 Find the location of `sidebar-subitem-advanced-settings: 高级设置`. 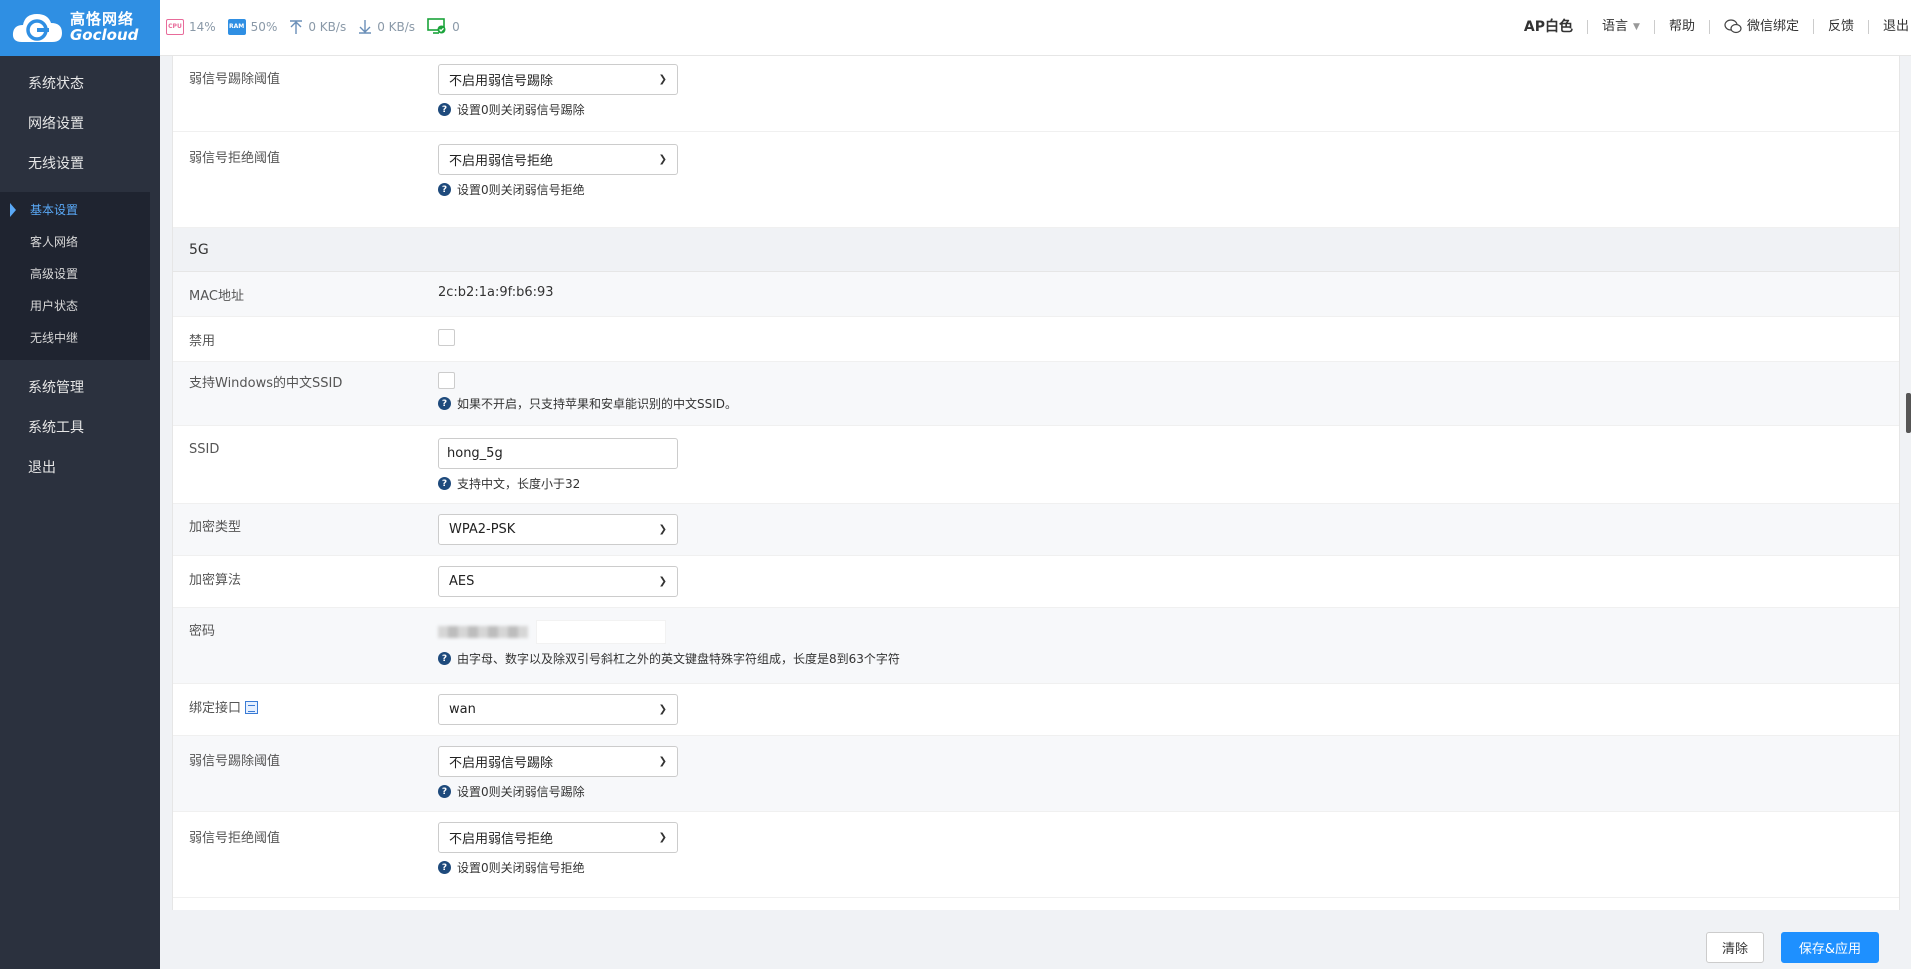

sidebar-subitem-advanced-settings: 高级设置 is located at coordinates (75, 274).